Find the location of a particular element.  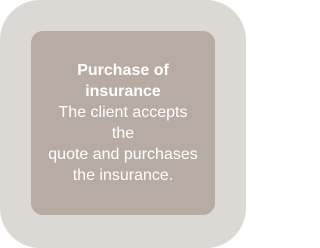

step-description-line: the insurance. is located at coordinates (123, 175).